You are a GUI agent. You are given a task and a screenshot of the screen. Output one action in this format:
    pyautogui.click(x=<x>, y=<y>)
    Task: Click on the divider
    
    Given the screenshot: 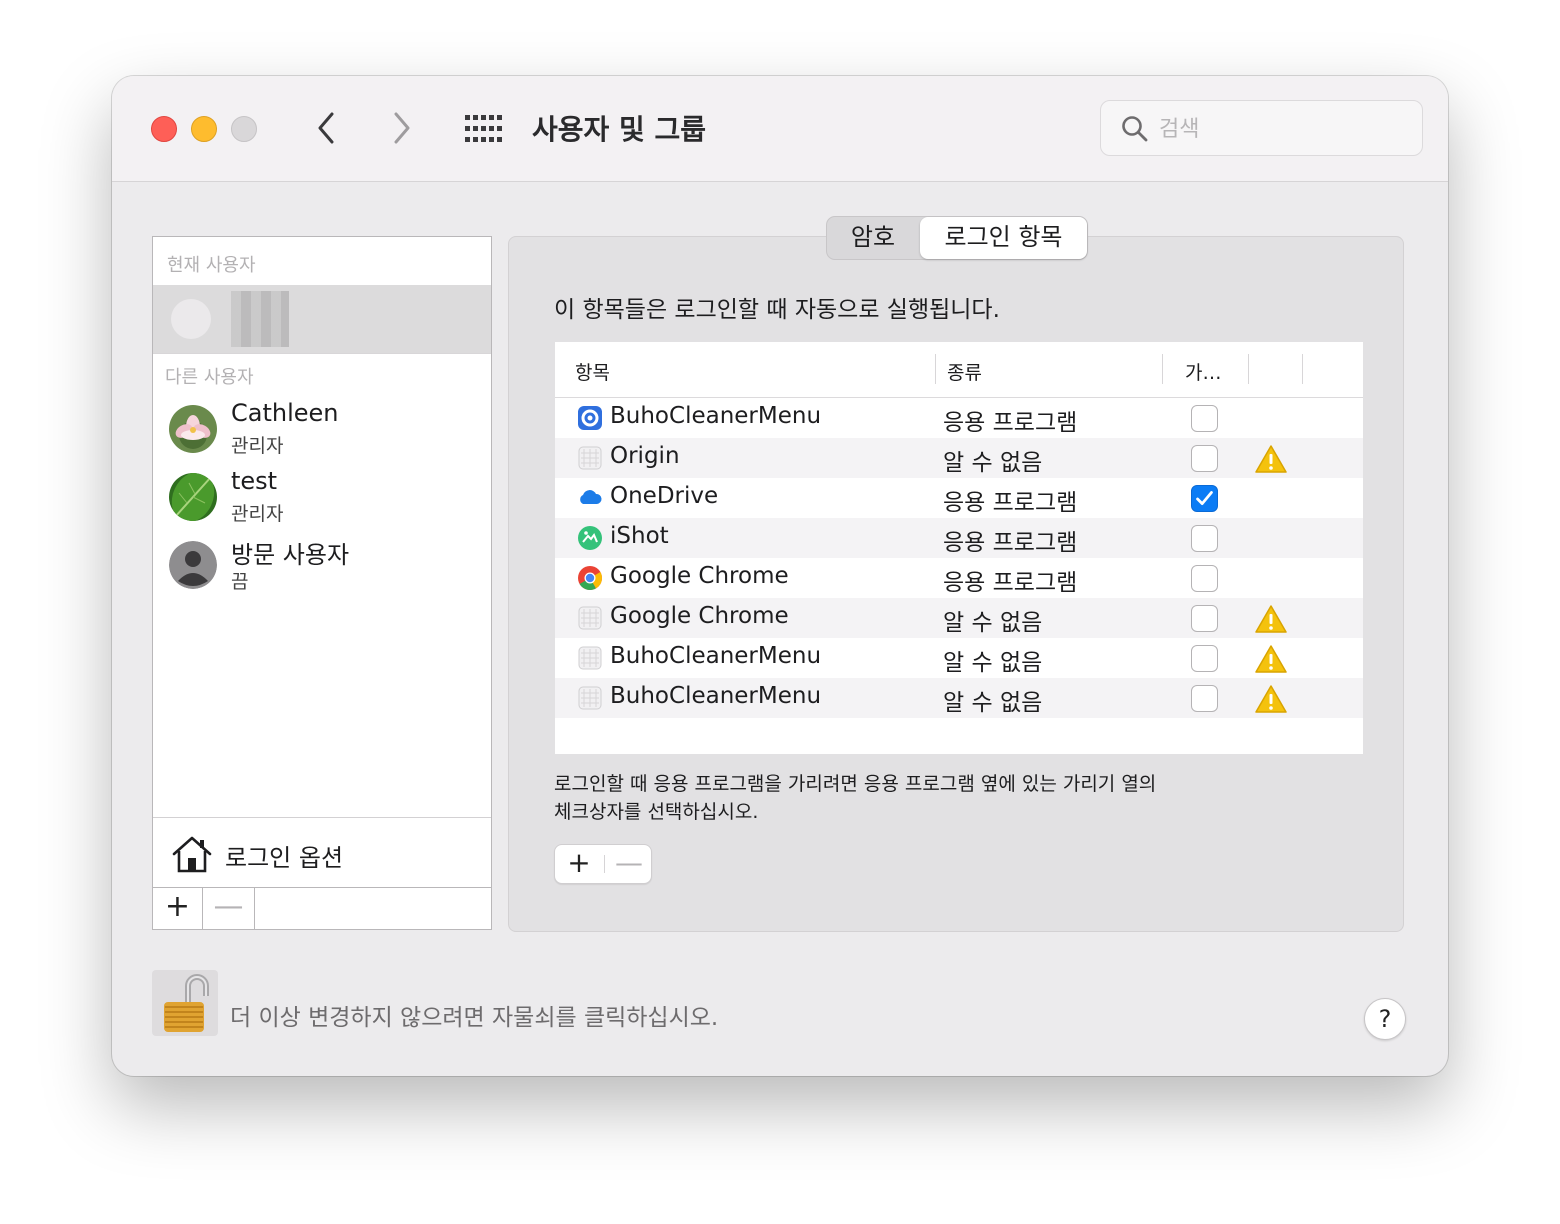 What is the action you would take?
    pyautogui.click(x=322, y=353)
    